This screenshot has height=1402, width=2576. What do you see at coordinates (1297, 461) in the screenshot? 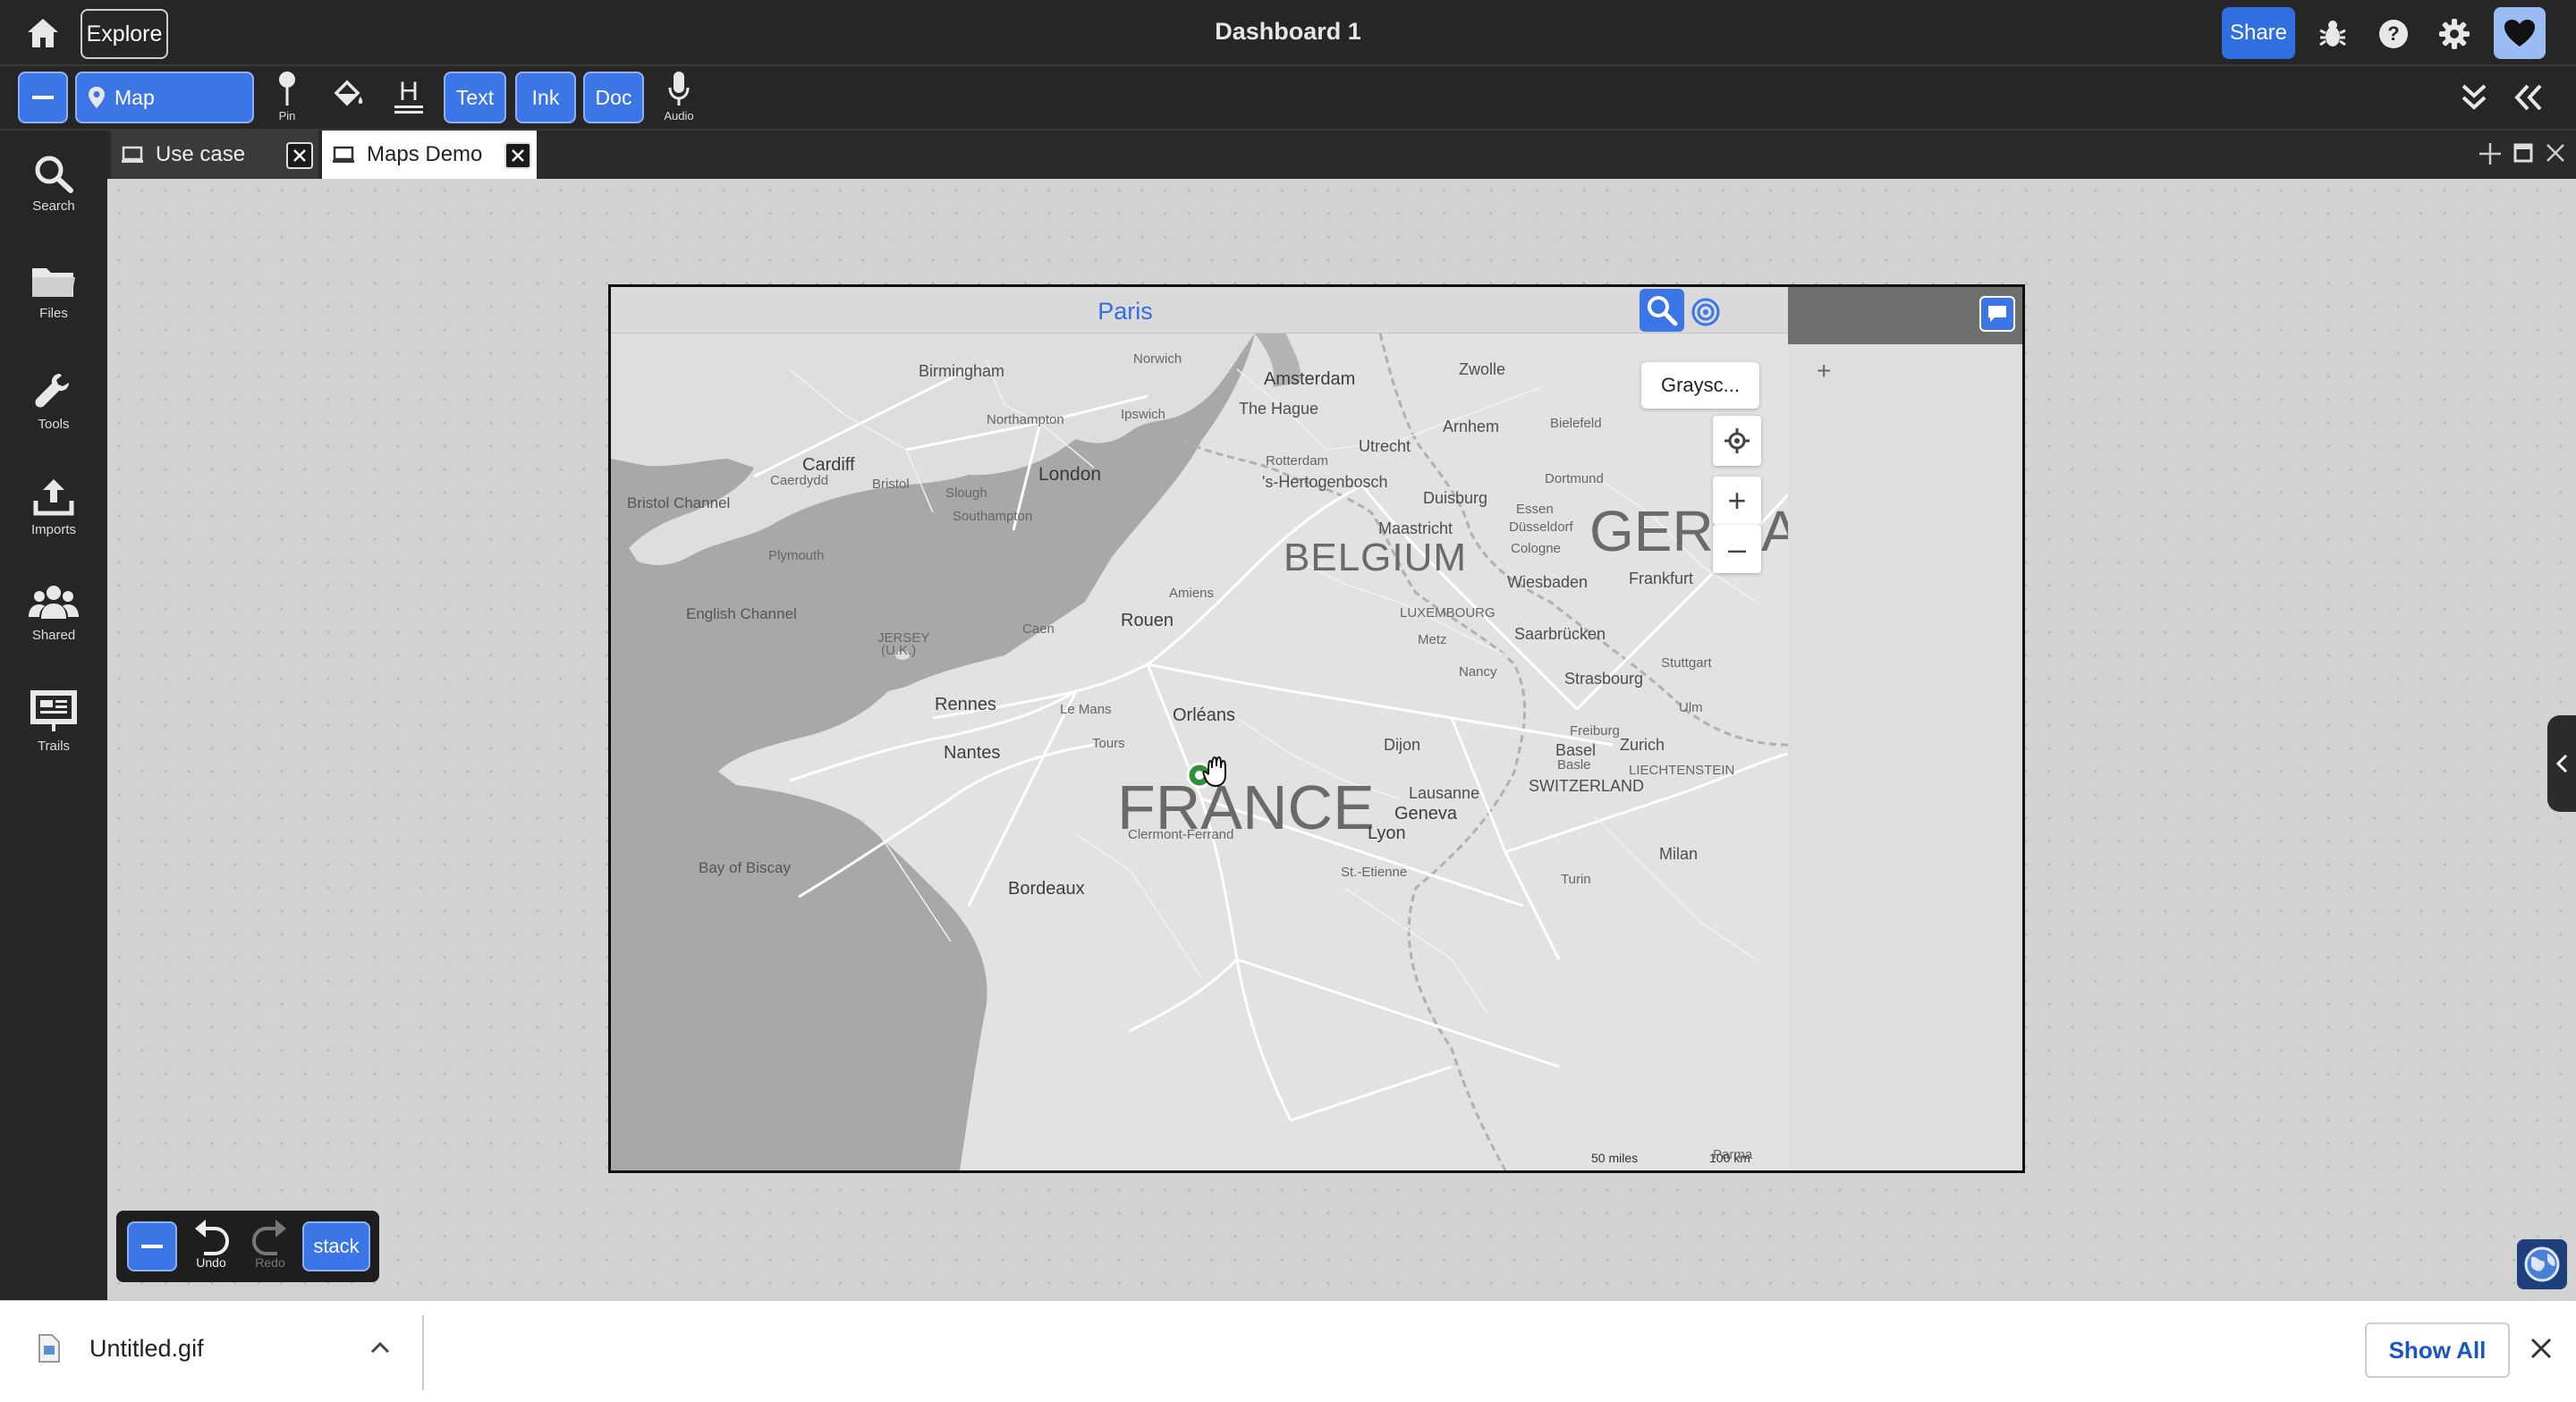
I see `map-label: Rotterdam` at bounding box center [1297, 461].